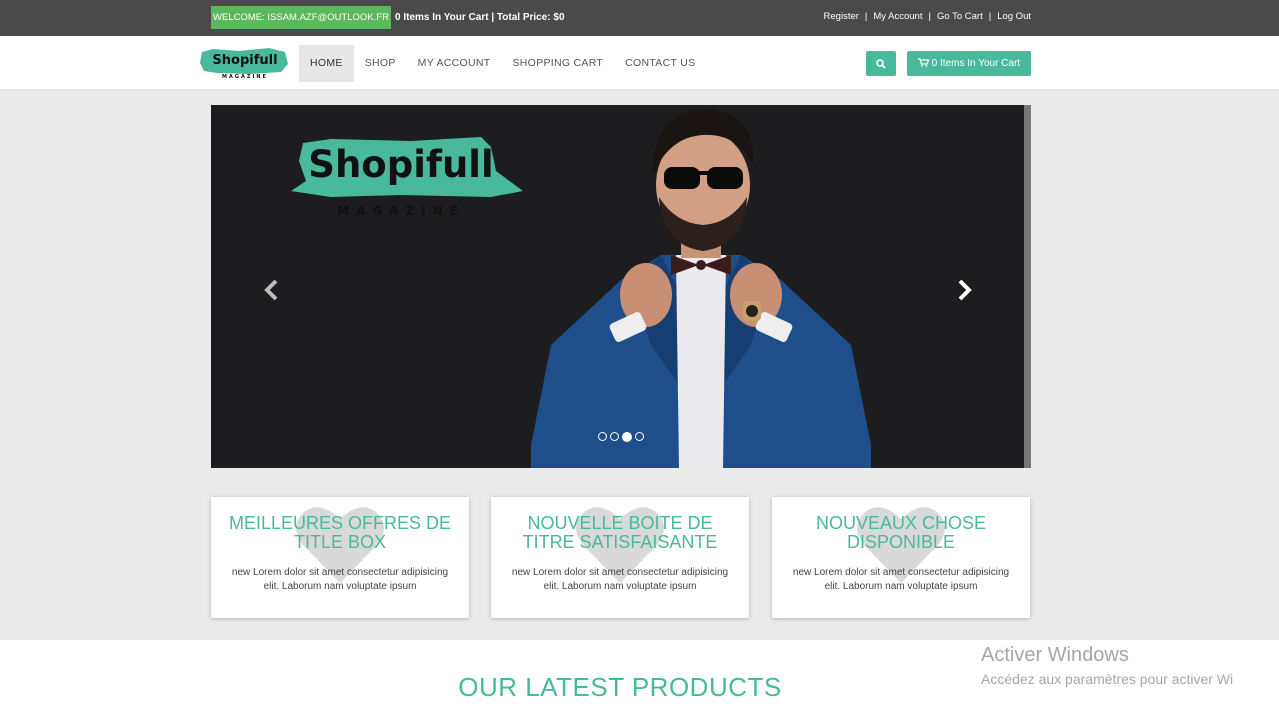  What do you see at coordinates (897, 16) in the screenshot?
I see `my-account-link: My Account` at bounding box center [897, 16].